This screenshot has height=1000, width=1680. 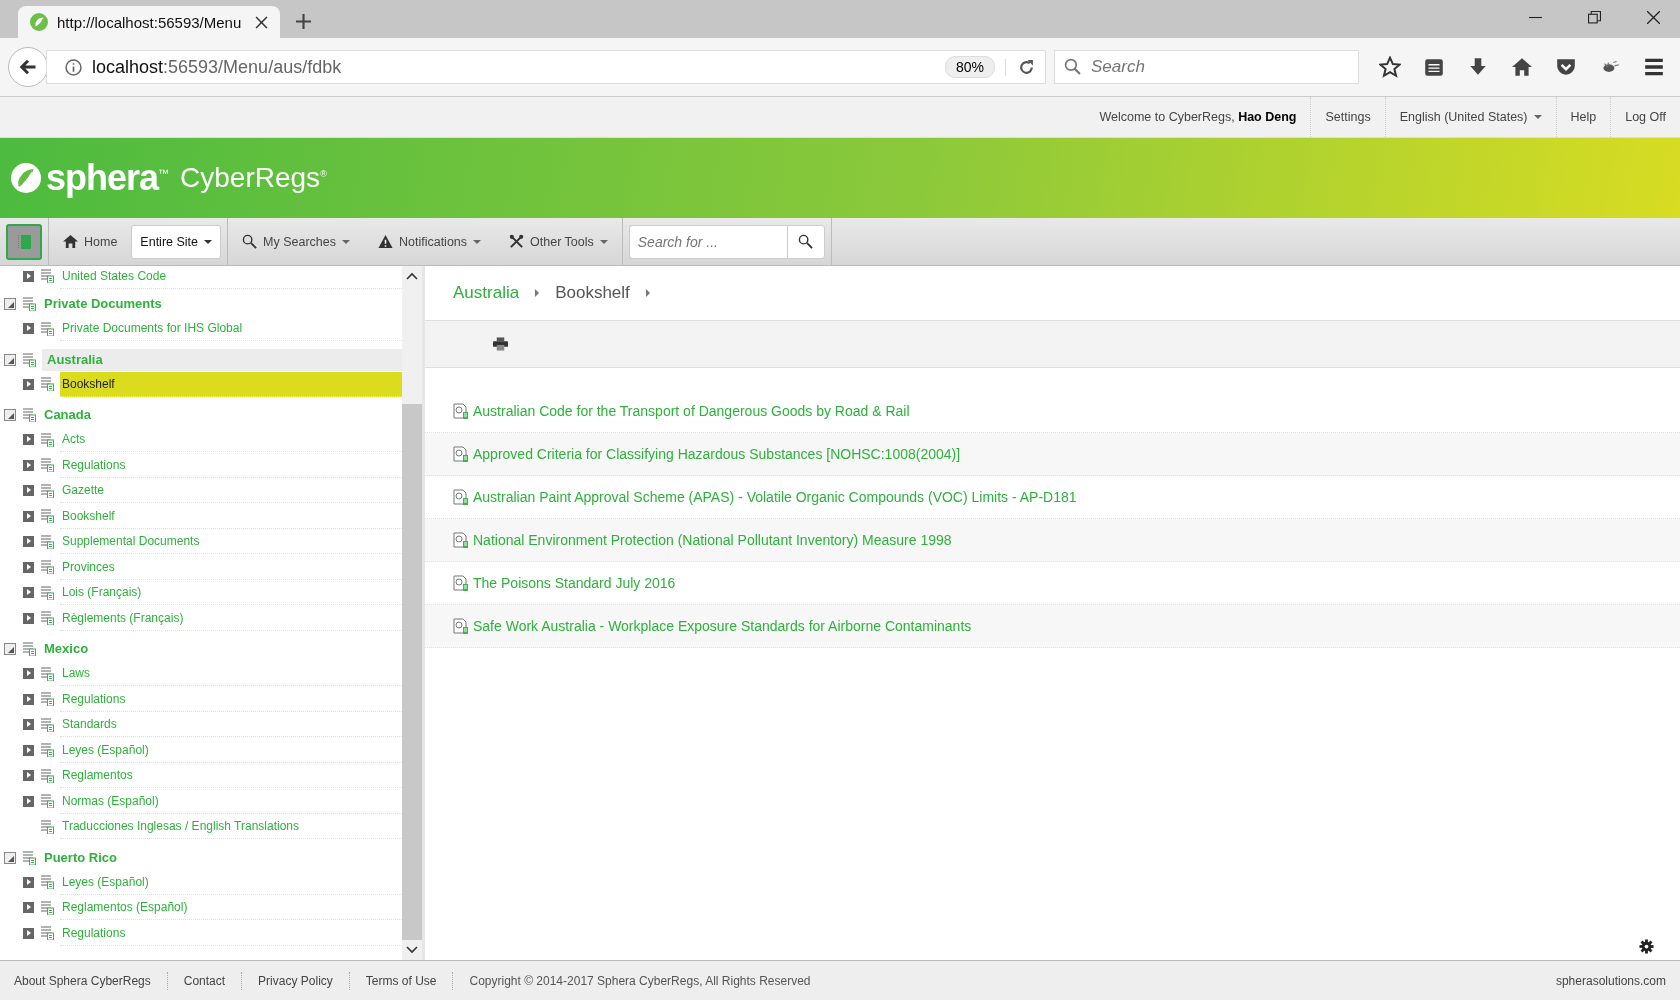 I want to click on scope-dropdown: Entire Site, so click(x=176, y=241).